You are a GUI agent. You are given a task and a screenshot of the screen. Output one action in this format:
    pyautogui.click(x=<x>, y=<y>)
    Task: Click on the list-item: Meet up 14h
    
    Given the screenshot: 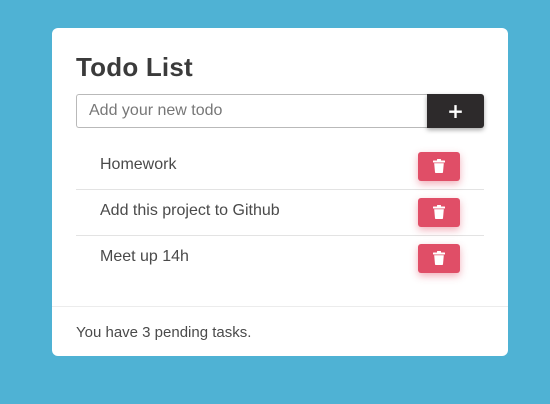 What is the action you would take?
    pyautogui.click(x=280, y=259)
    